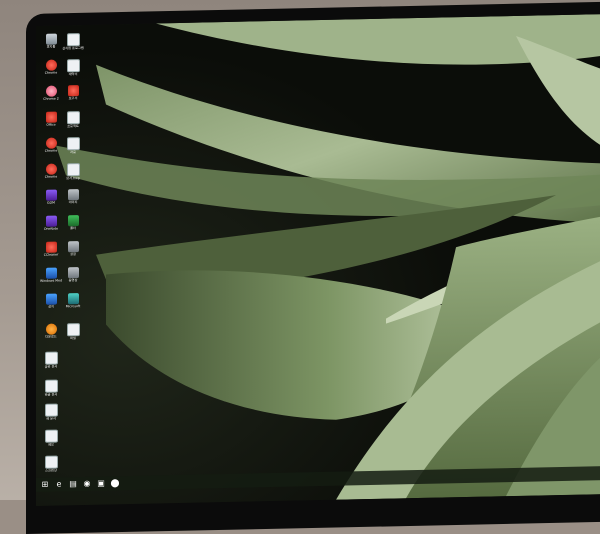  I want to click on settings-icon, so click(73, 247).